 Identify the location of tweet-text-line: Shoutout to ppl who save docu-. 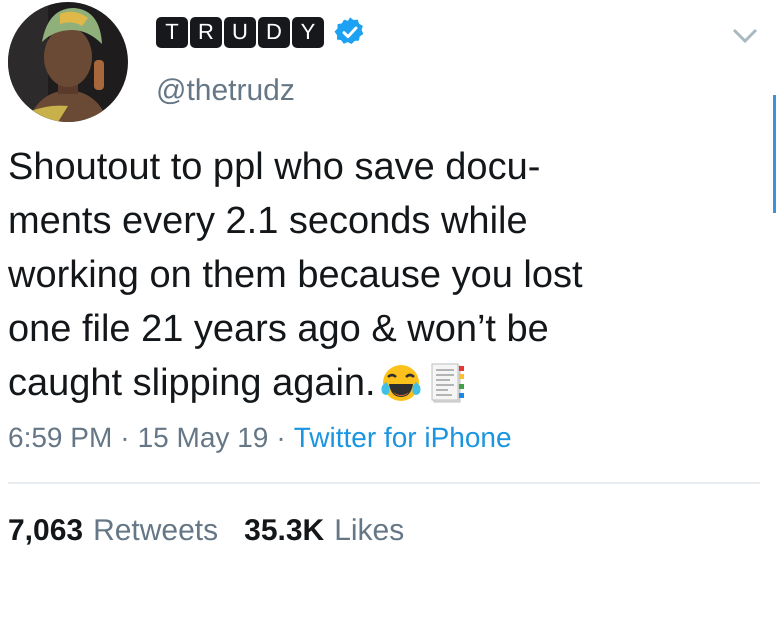
(274, 167).